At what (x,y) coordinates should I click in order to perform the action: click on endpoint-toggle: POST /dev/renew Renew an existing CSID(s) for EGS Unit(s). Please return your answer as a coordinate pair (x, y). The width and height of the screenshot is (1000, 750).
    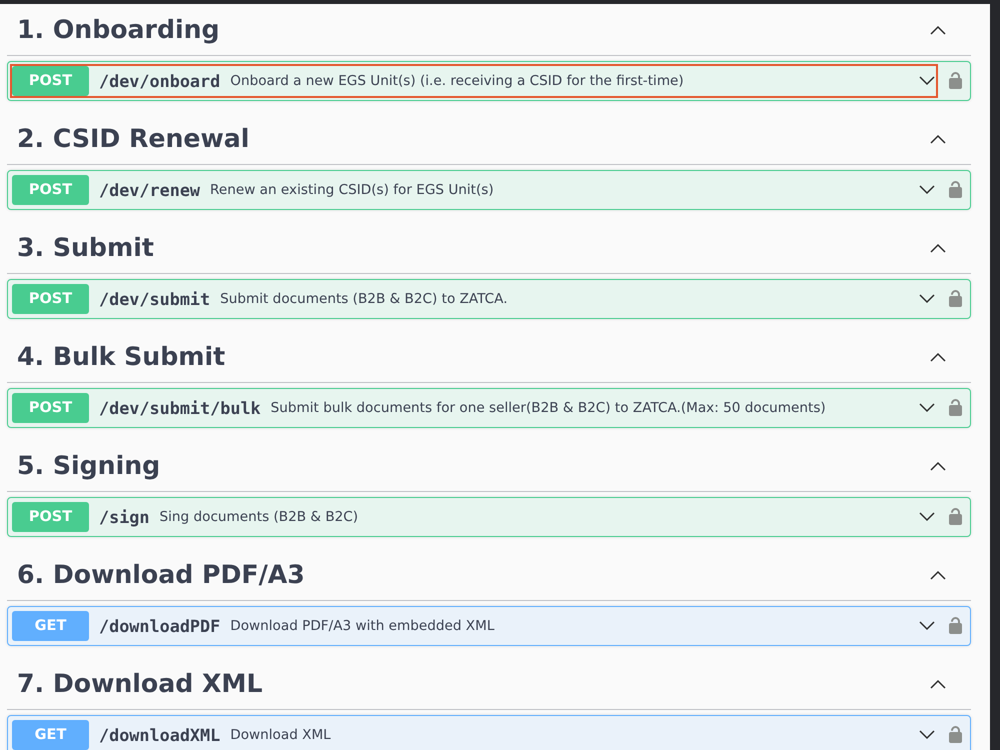
    Looking at the image, I should click on (474, 189).